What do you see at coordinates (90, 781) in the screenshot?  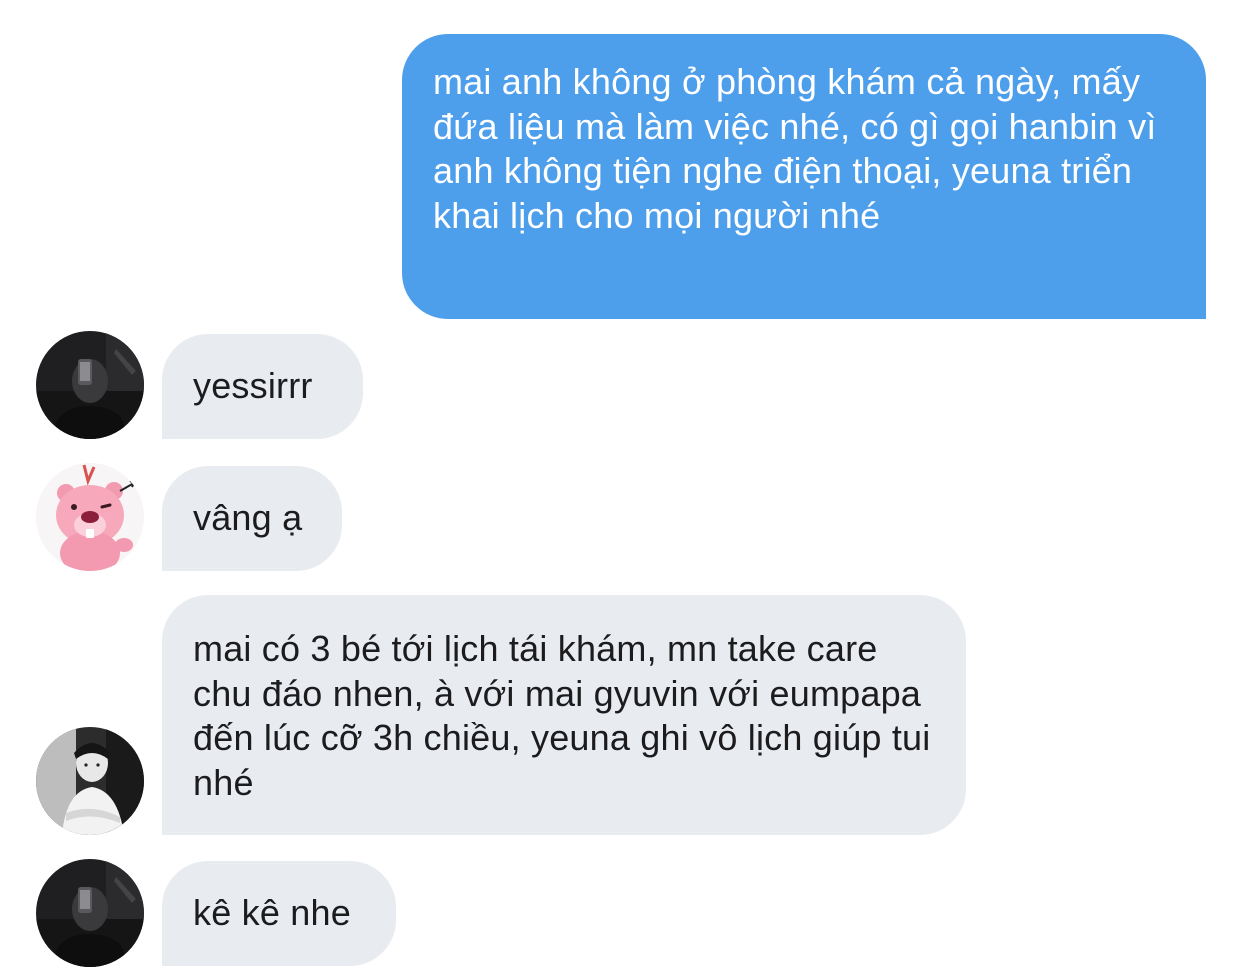 I see `bw-portrait-avatar` at bounding box center [90, 781].